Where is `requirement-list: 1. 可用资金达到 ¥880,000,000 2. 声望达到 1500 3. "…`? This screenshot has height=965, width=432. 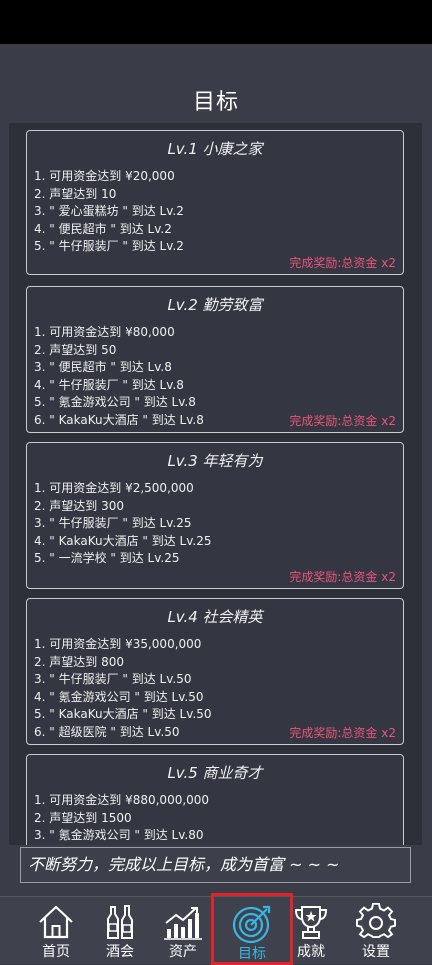 requirement-list: 1. 可用资金达到 ¥880,000,000 2. 声望达到 1500 3. "… is located at coordinates (218, 818).